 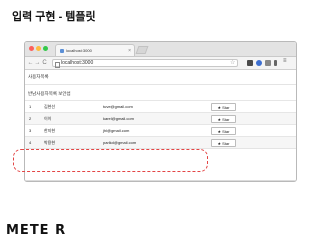 What do you see at coordinates (38, 76) in the screenshot?
I see `app-title: 사용자목록` at bounding box center [38, 76].